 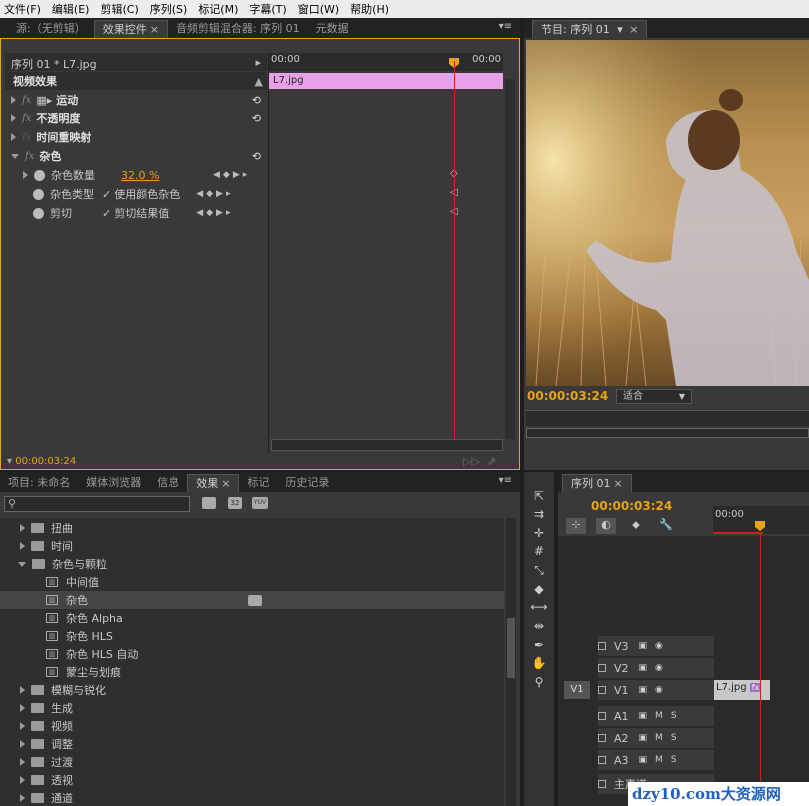 I want to click on param-row-noise-amount: 杂色数量 32.0 % ◀◆▶▸, so click(x=145, y=175).